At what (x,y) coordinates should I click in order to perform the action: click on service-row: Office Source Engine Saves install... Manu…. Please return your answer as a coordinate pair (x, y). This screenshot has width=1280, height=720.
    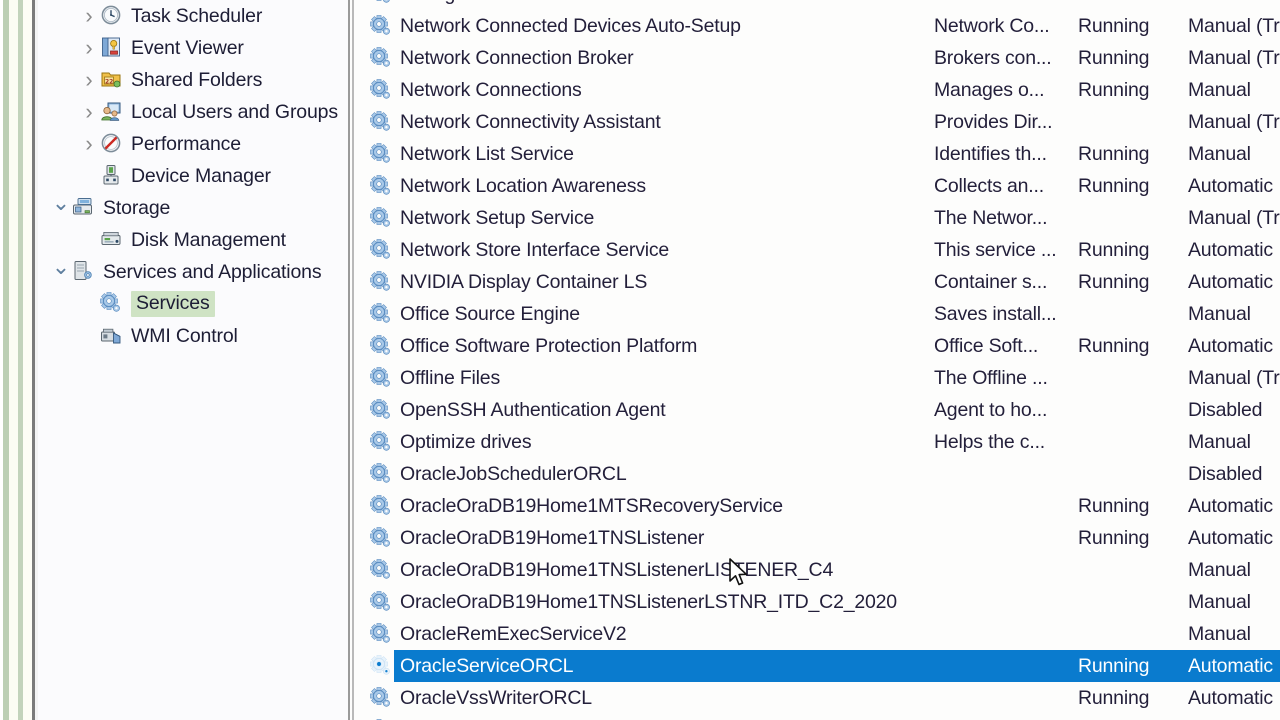
    Looking at the image, I should click on (818, 314).